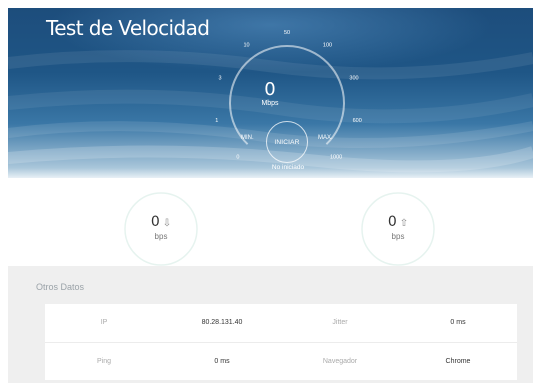 This screenshot has height=383, width=533. Describe the element at coordinates (219, 79) in the screenshot. I see `gauge-scale-label-3: 3` at that location.